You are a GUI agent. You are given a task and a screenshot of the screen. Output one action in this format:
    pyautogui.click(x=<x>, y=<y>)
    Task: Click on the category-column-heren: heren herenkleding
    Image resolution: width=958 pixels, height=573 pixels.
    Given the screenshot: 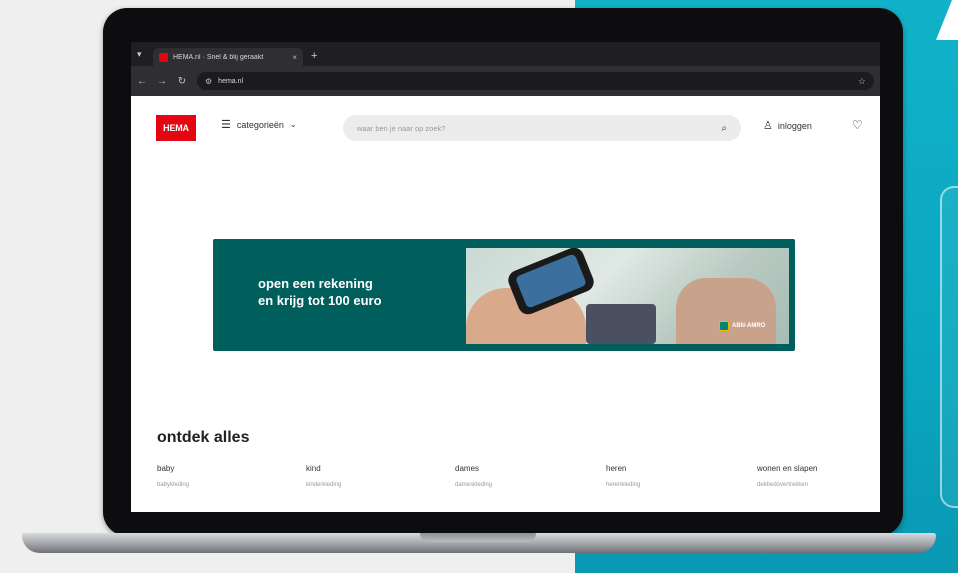 What is the action you would take?
    pyautogui.click(x=623, y=476)
    